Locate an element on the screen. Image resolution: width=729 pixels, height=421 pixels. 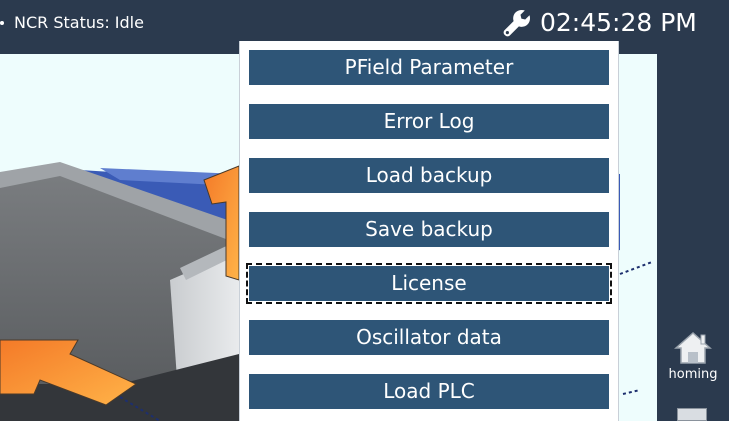
guide-line-right-lower is located at coordinates (631, 392).